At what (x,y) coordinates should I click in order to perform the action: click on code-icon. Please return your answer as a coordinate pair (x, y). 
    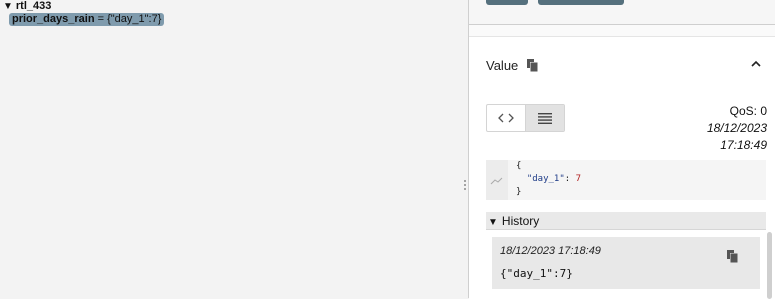
    Looking at the image, I should click on (506, 118).